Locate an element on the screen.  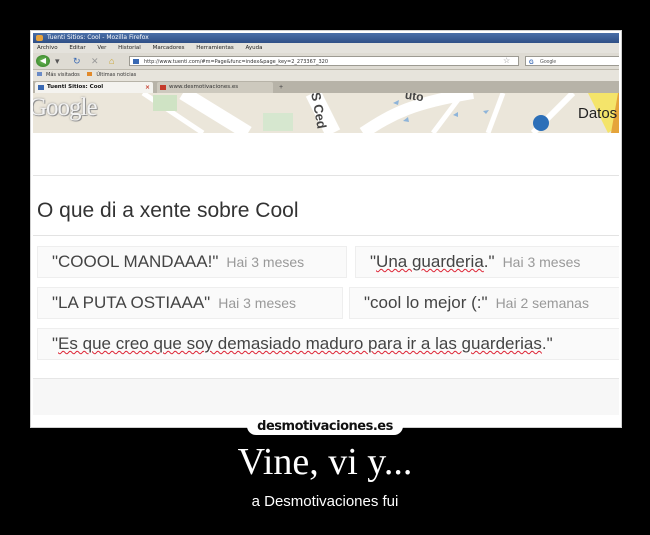
bookmark-latest-news: Últimas noticias is located at coordinates (116, 75).